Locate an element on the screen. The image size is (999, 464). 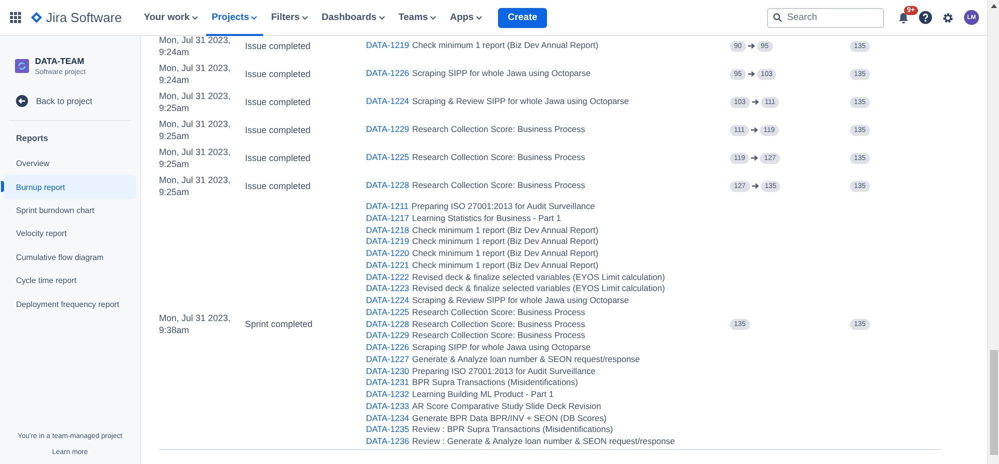
issue-link: DATA-1235 is located at coordinates (388, 430).